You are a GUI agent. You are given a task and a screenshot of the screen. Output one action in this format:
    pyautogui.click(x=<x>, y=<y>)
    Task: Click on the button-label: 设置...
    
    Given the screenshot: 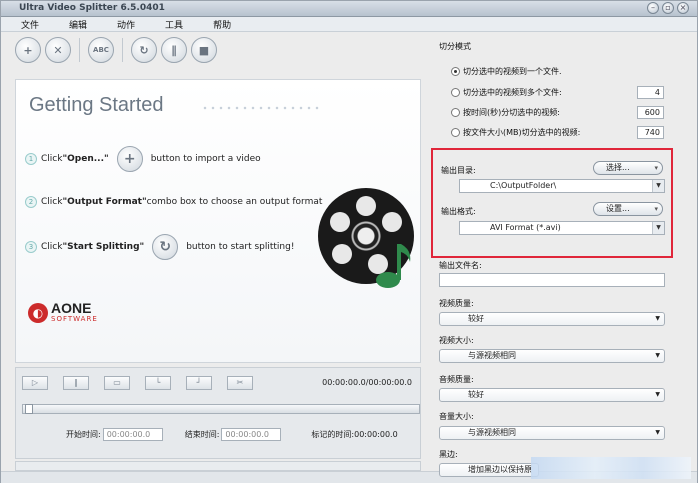 What is the action you would take?
    pyautogui.click(x=618, y=208)
    